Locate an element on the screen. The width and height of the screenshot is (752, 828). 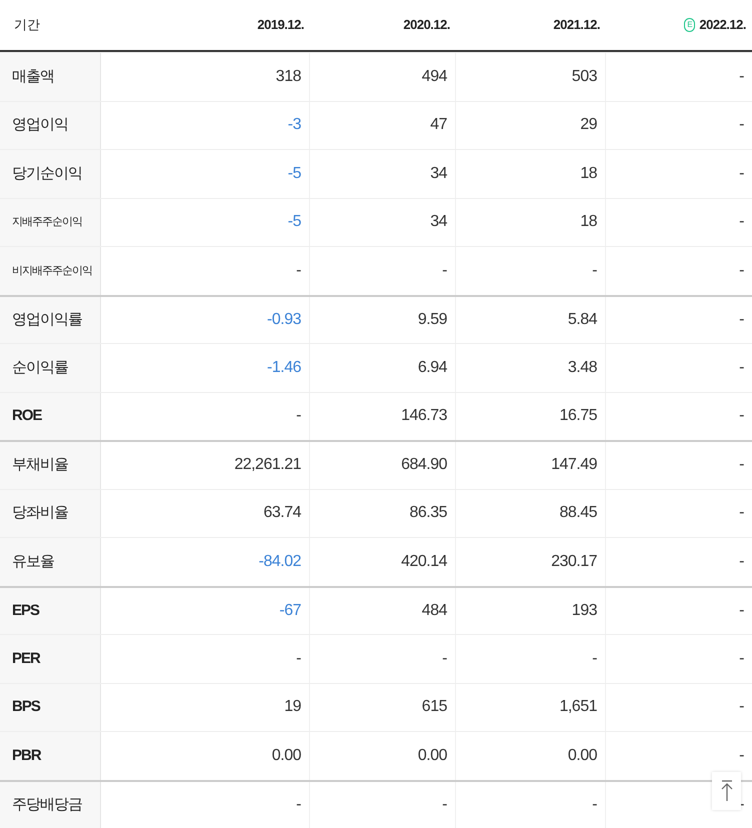
table-cell: 494 is located at coordinates (383, 76).